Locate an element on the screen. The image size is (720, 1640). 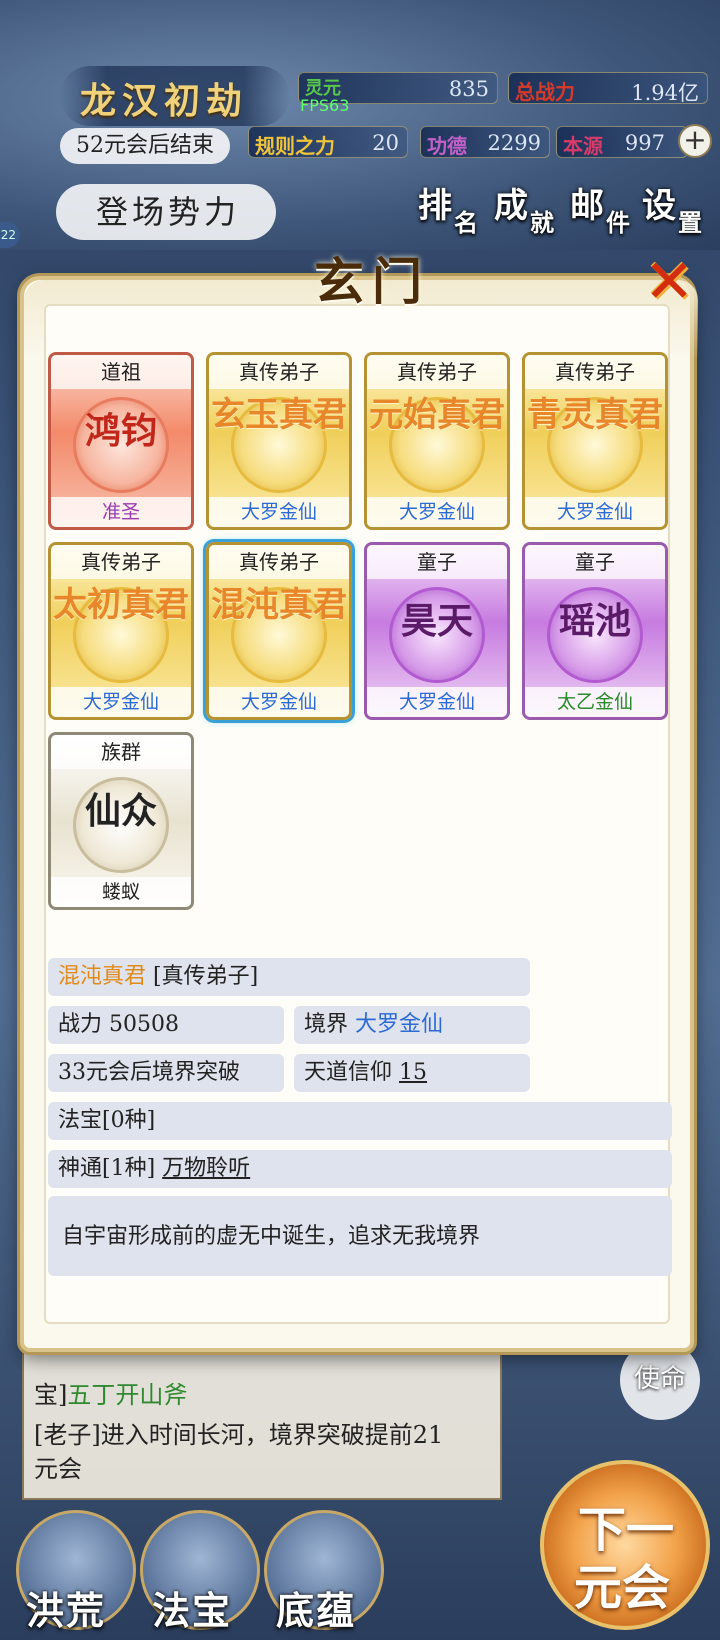
detail-name: 混沌真君 is located at coordinates (102, 976).